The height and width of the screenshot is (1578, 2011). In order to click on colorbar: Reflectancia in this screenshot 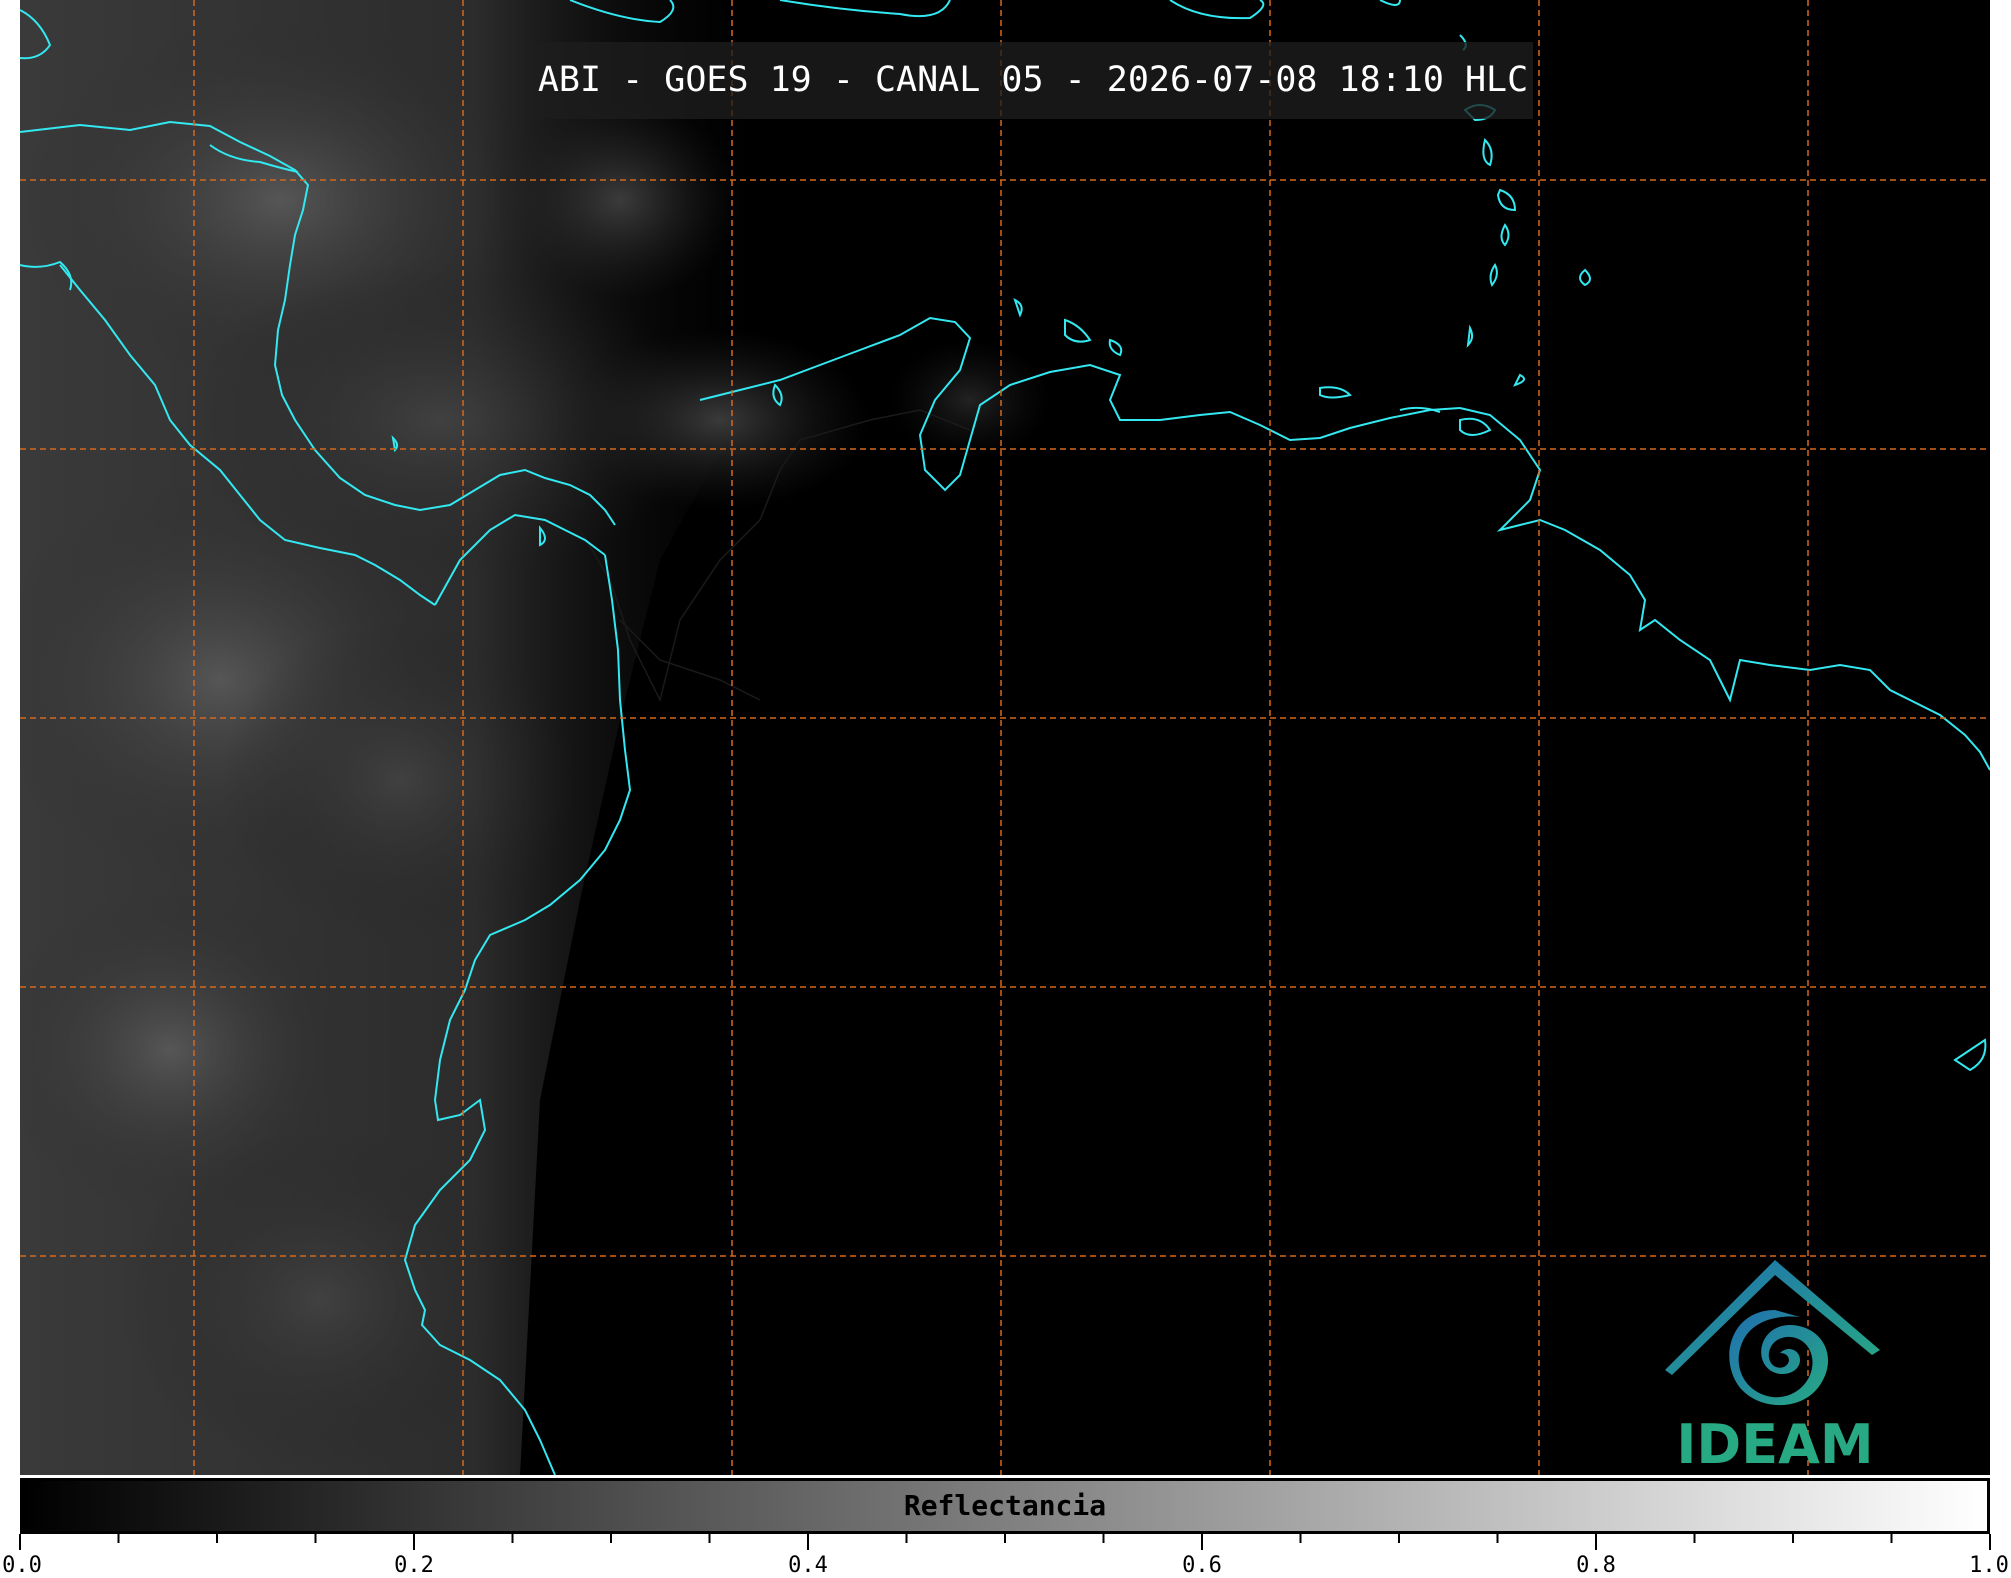, I will do `click(1005, 1506)`.